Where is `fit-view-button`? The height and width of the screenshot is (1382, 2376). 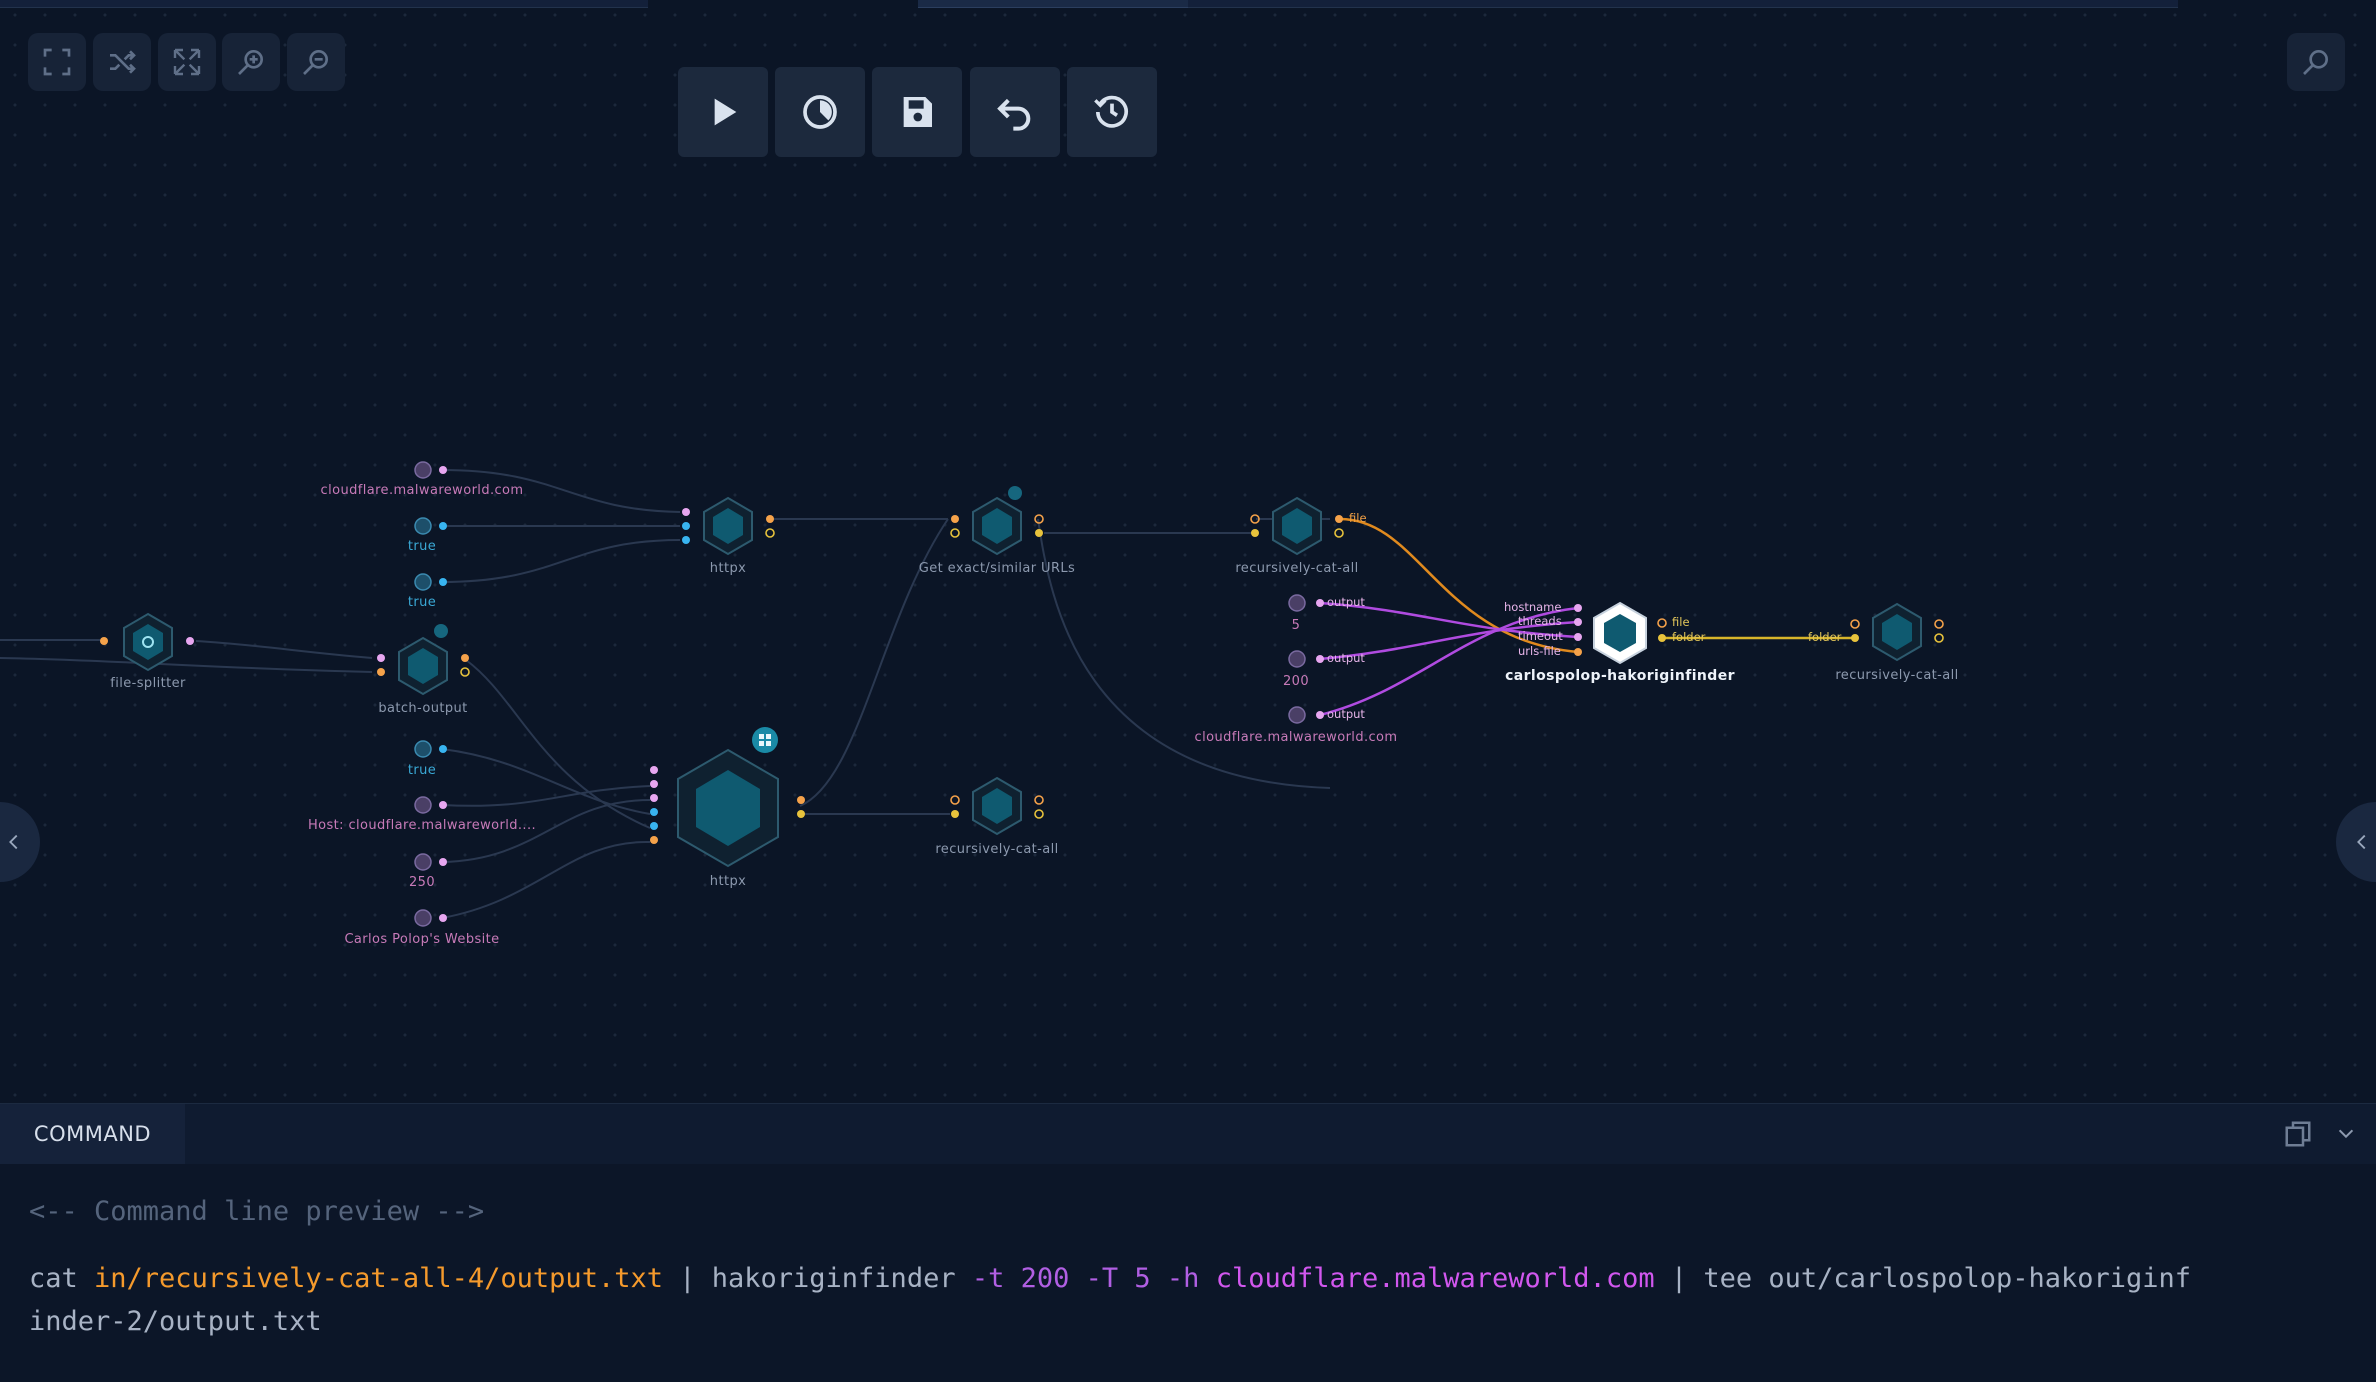 fit-view-button is located at coordinates (57, 62).